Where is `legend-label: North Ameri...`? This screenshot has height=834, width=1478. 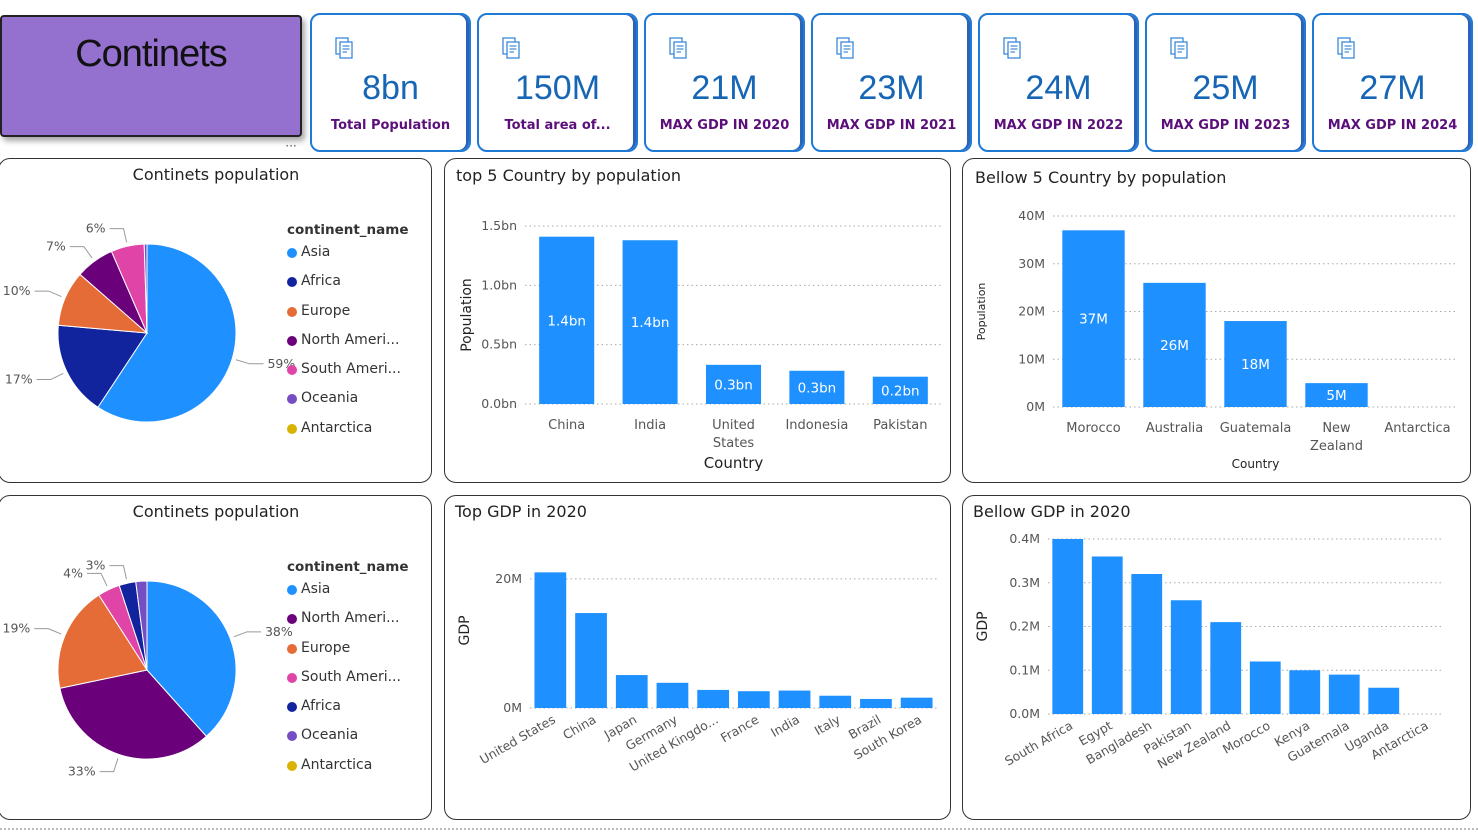
legend-label: North Ameri... is located at coordinates (350, 339).